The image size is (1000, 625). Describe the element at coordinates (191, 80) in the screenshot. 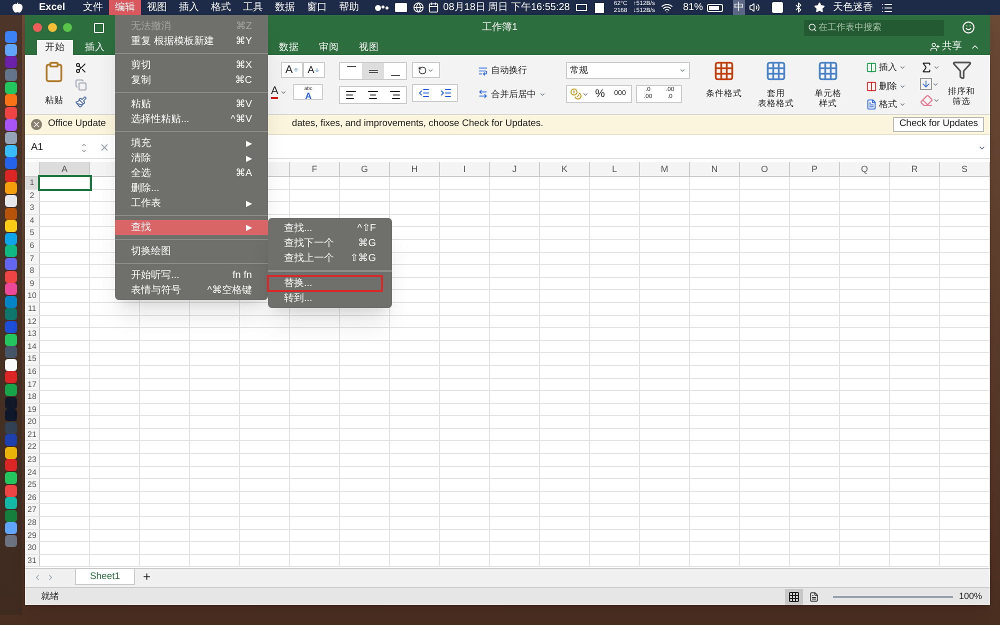

I see `menu-item: 复制 ⌘C` at that location.